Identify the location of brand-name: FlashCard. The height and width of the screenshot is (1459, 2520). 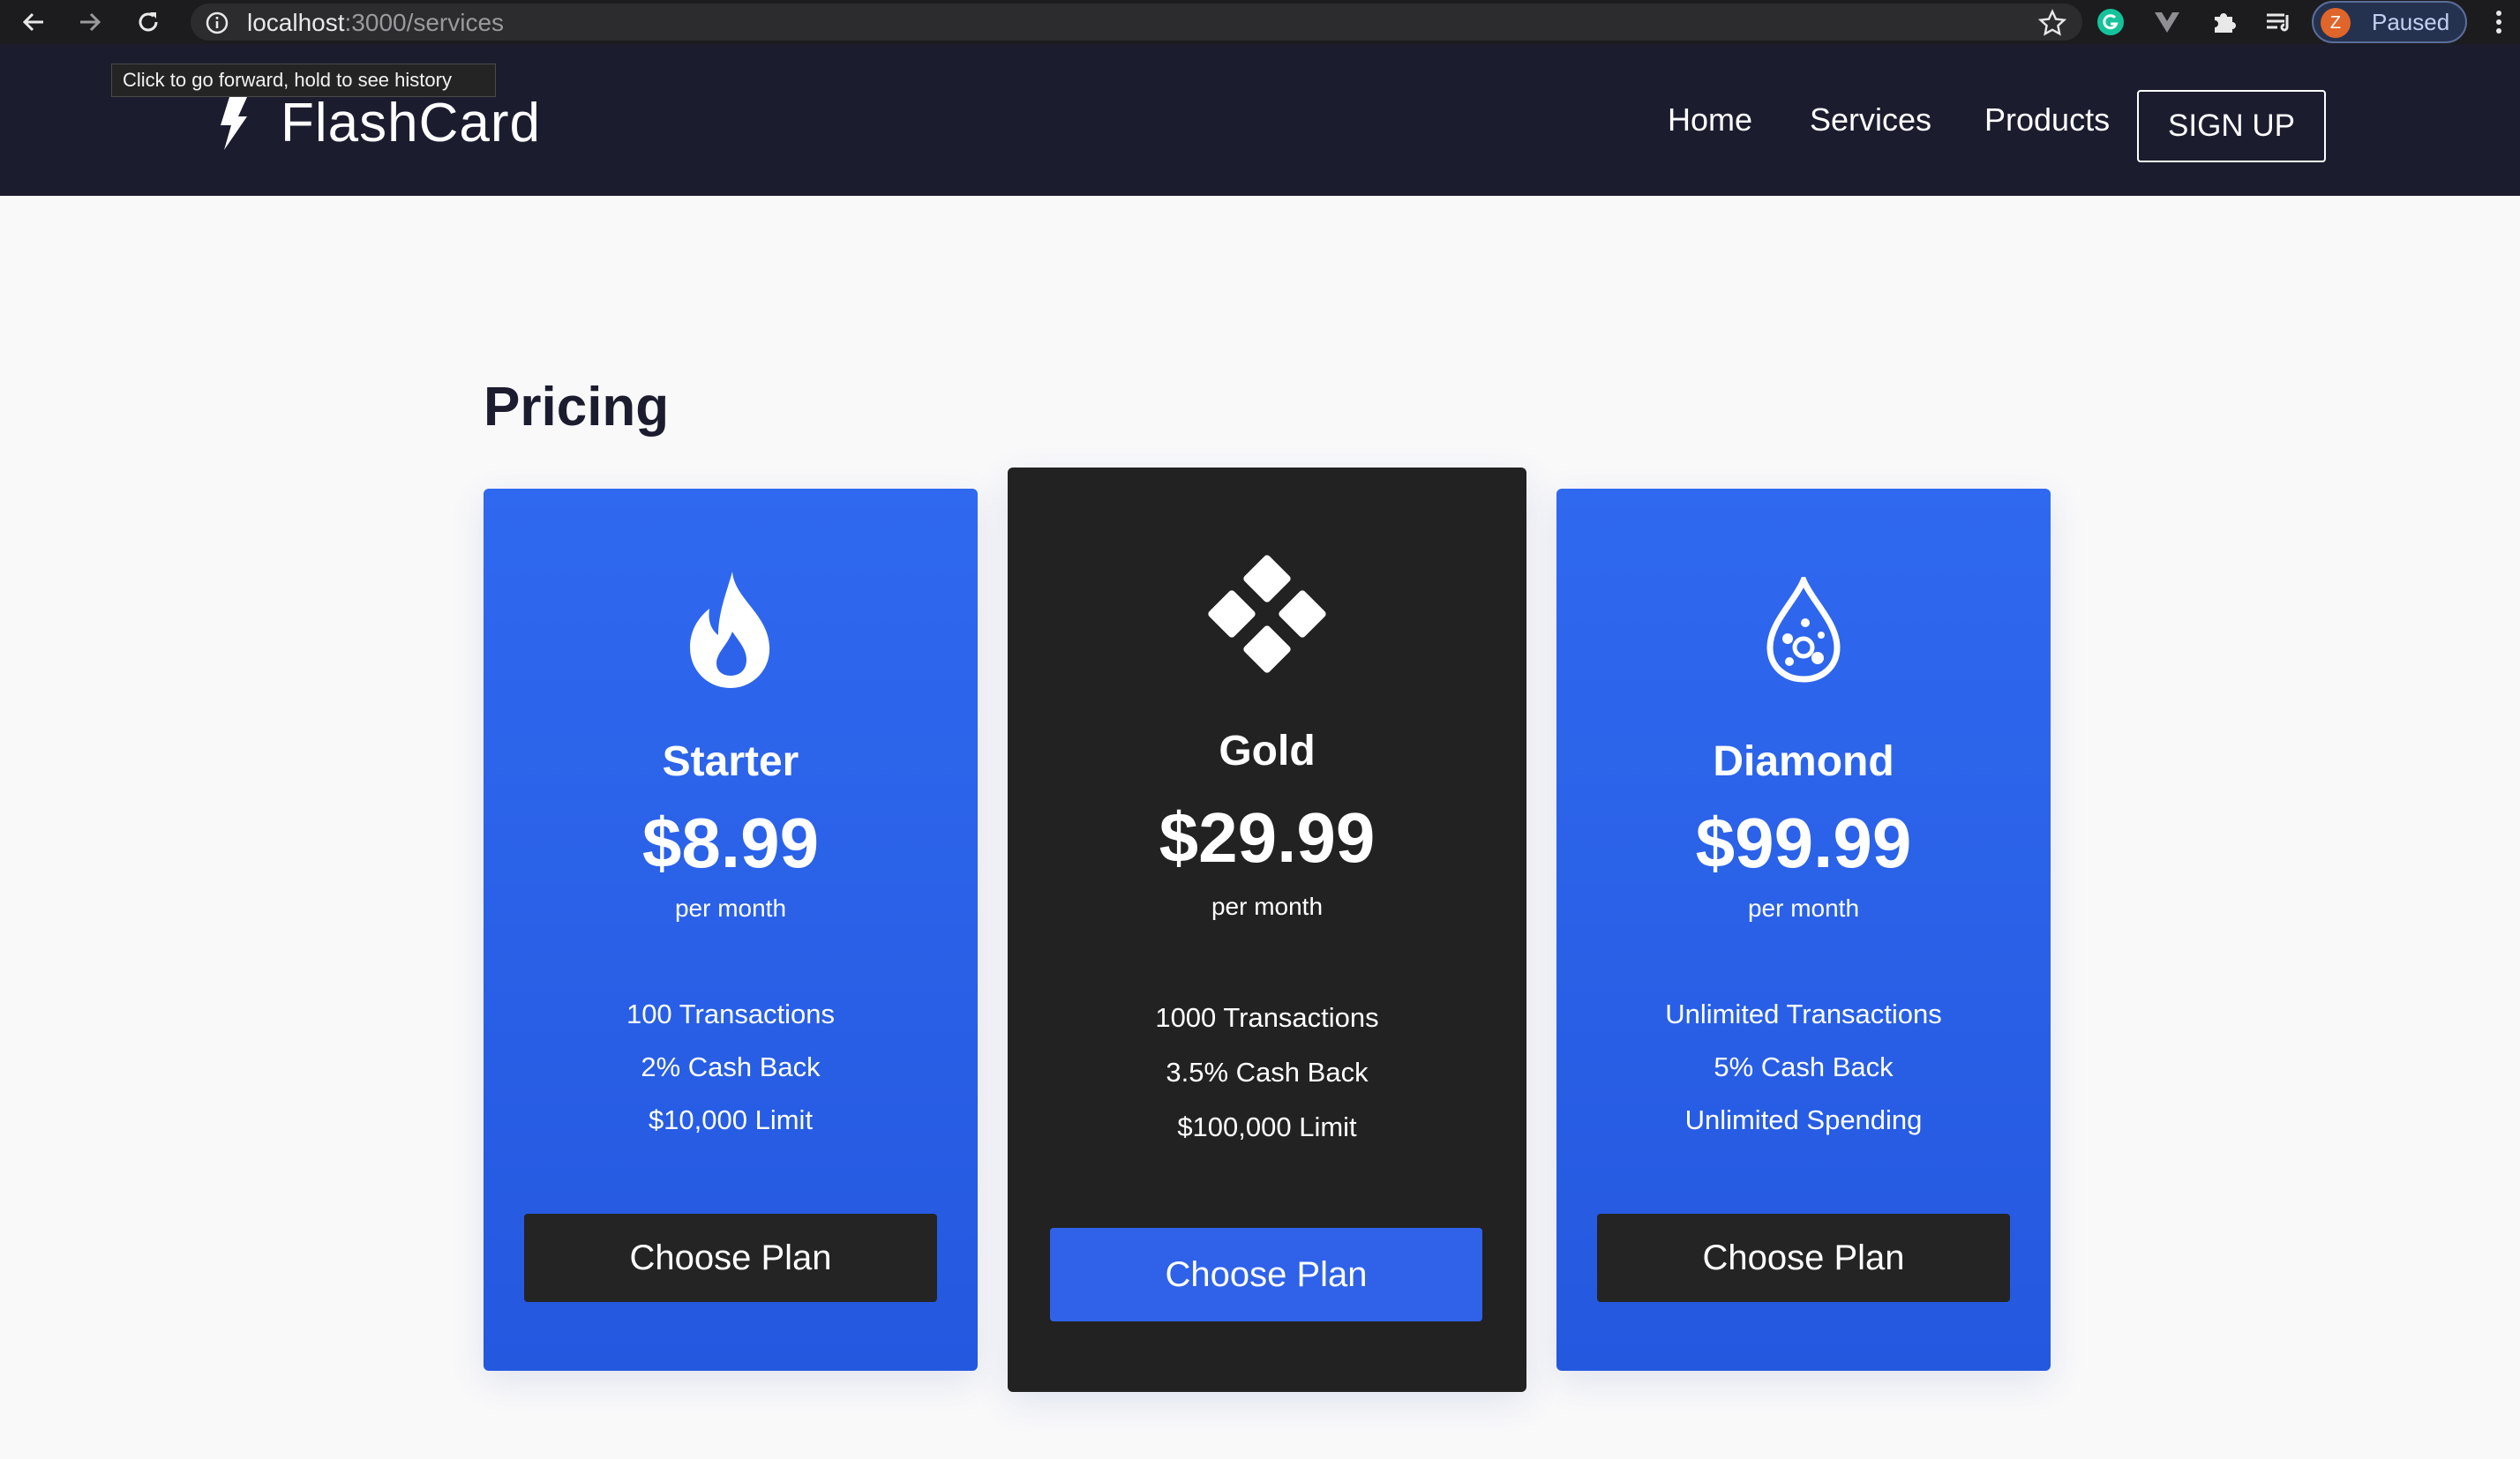
(411, 123).